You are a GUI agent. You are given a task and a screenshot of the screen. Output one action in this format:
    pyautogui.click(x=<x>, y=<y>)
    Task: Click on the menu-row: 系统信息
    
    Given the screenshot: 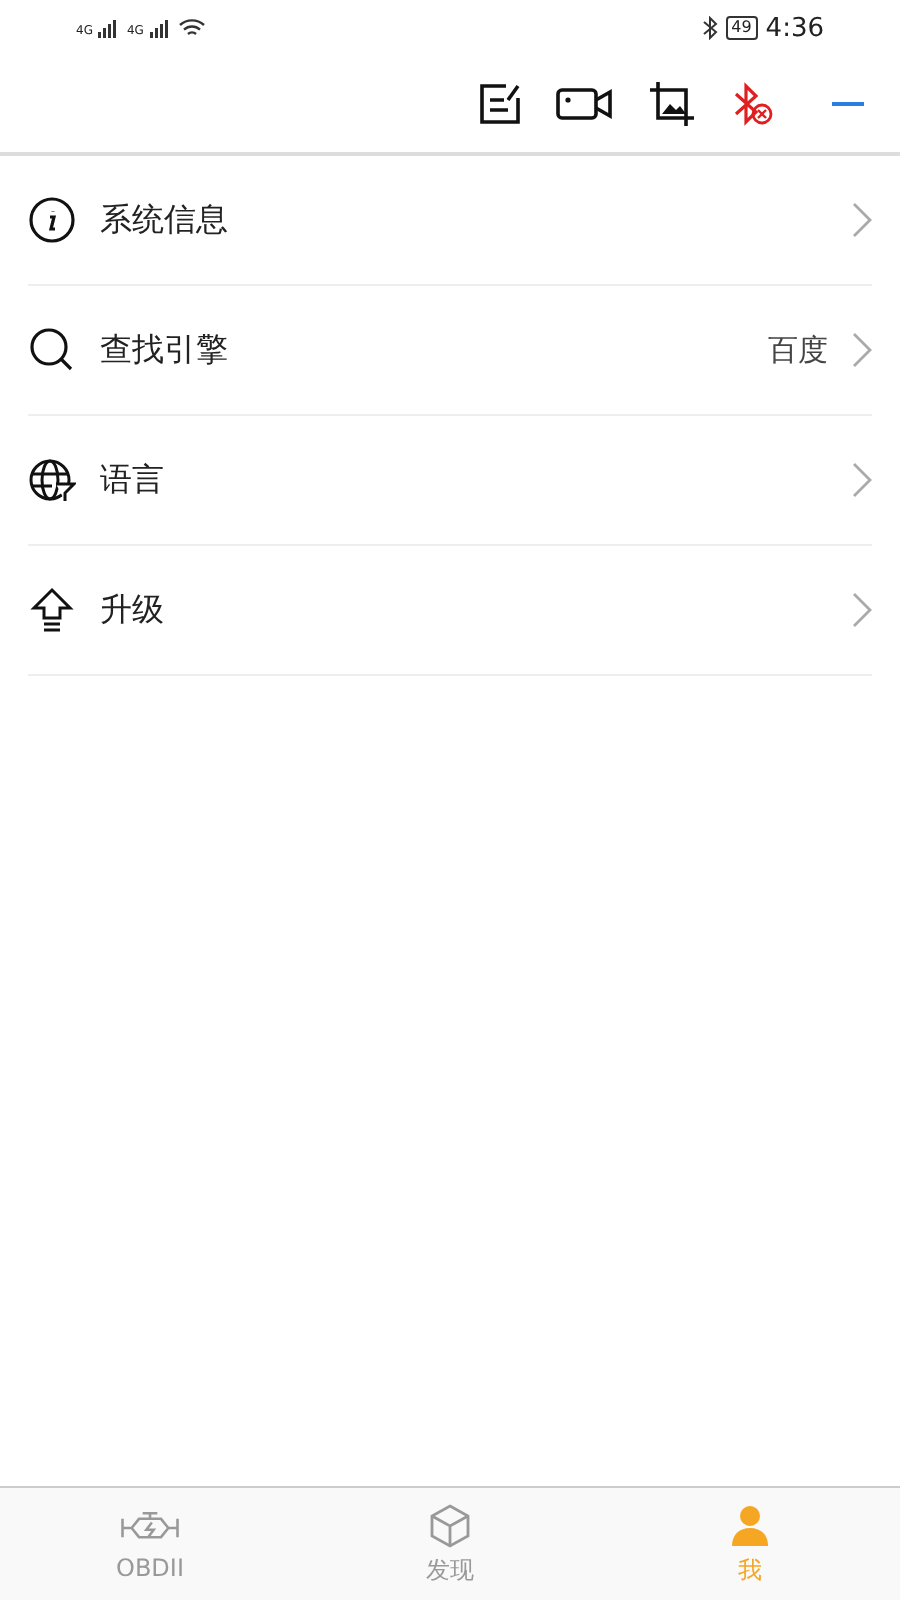 What is the action you would take?
    pyautogui.click(x=450, y=221)
    